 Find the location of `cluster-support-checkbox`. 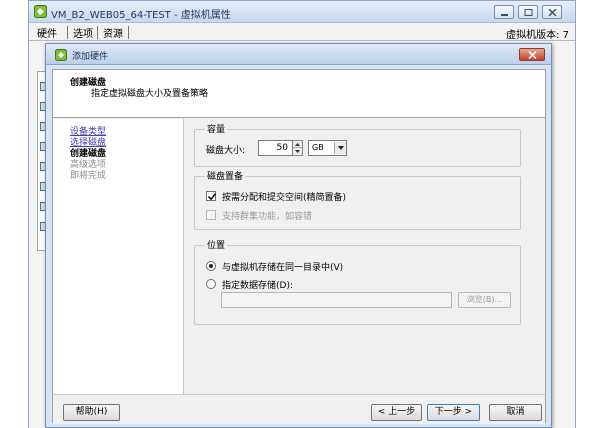

cluster-support-checkbox is located at coordinates (211, 215).